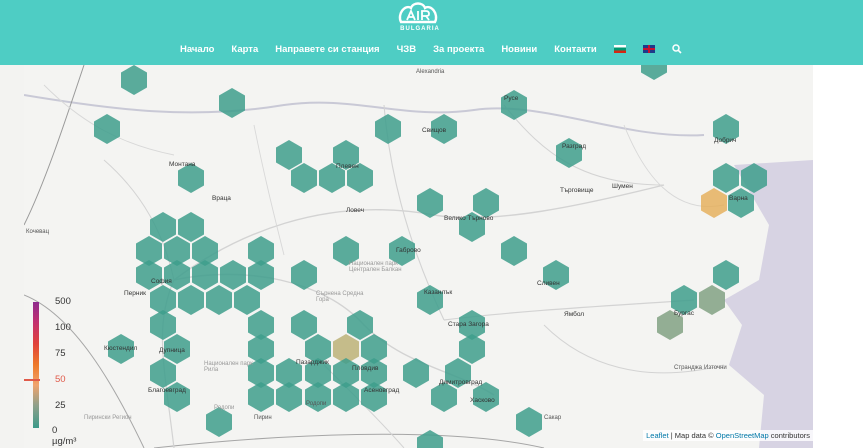 The image size is (863, 448). Describe the element at coordinates (54, 371) in the screenshot. I see `legend: 500 100 75 50 25 0 µg/m³` at that location.